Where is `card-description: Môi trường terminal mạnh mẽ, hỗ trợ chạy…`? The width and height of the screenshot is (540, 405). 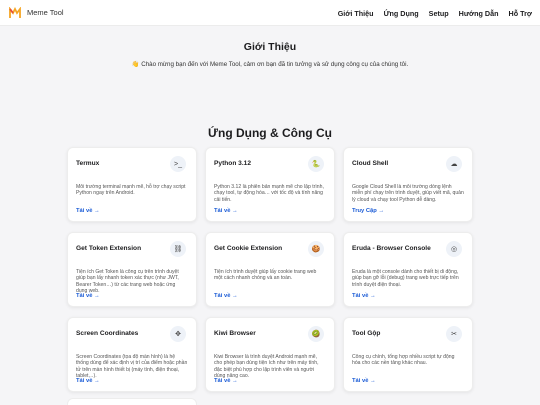
card-description: Môi trường terminal mạnh mẽ, hỗ trợ chạy… is located at coordinates (131, 190).